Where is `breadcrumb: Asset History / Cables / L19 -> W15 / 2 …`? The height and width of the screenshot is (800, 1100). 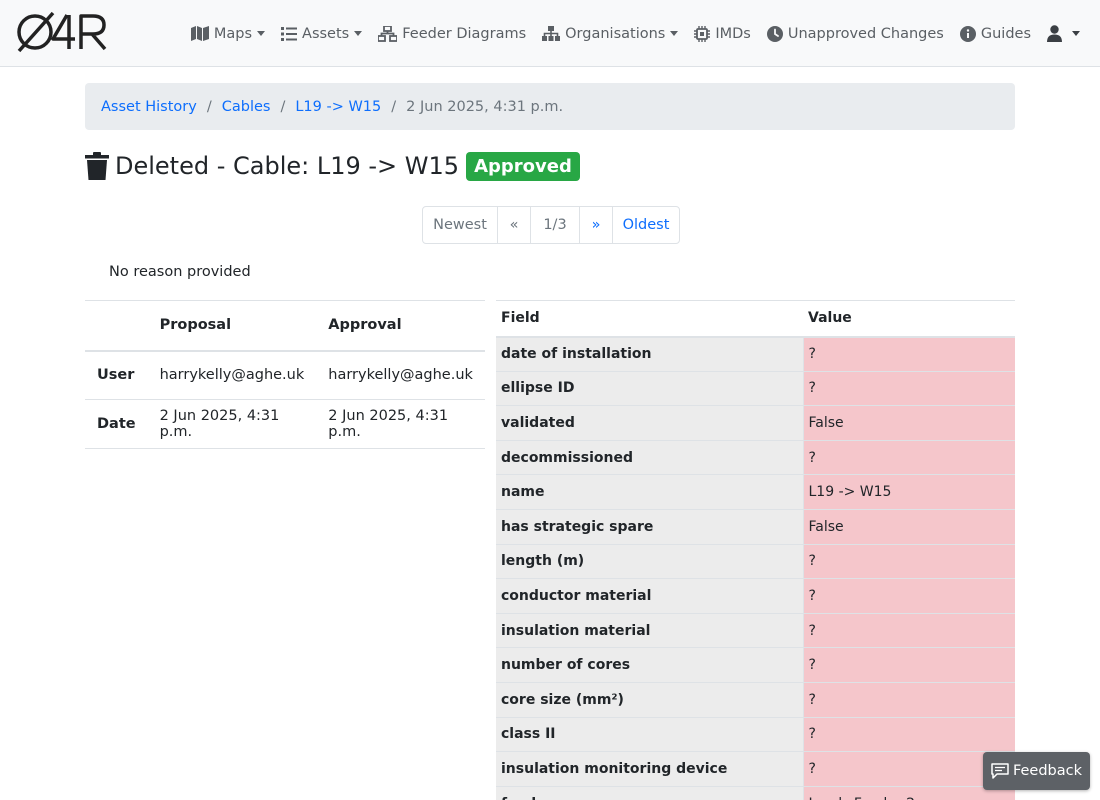
breadcrumb: Asset History / Cables / L19 -> W15 / 2 … is located at coordinates (550, 106).